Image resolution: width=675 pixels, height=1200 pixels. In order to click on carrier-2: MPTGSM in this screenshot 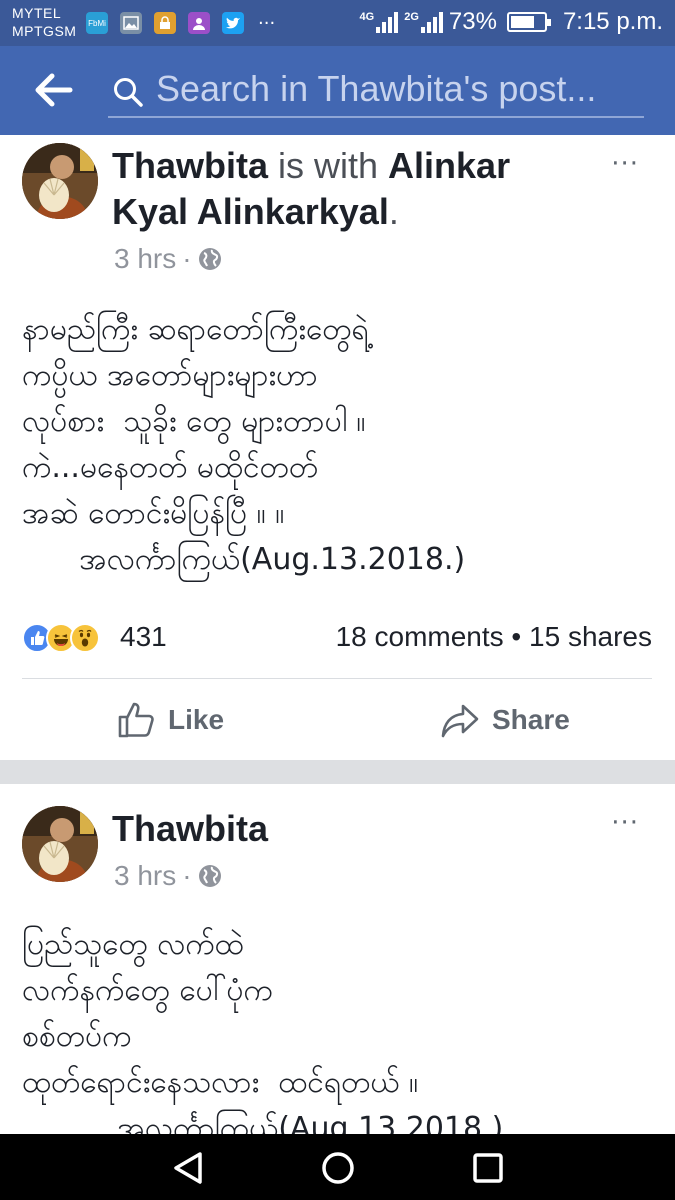, I will do `click(44, 31)`.